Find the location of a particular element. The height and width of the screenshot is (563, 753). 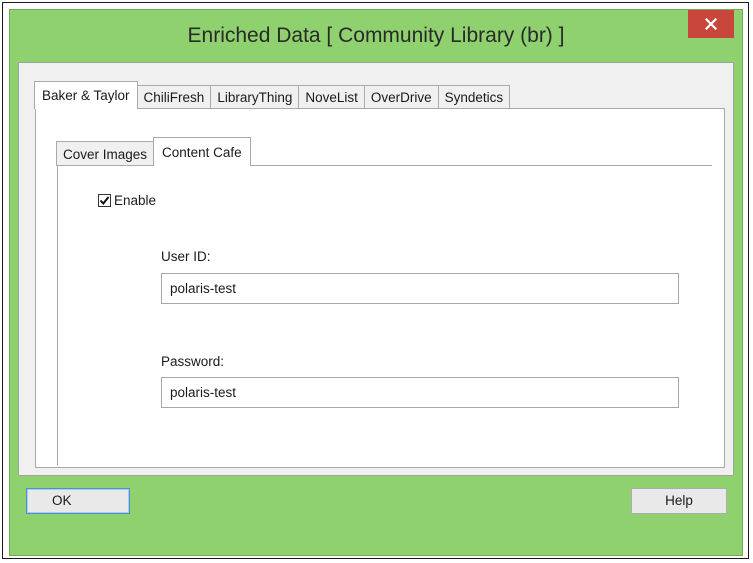

checkmark-icon is located at coordinates (104, 201).